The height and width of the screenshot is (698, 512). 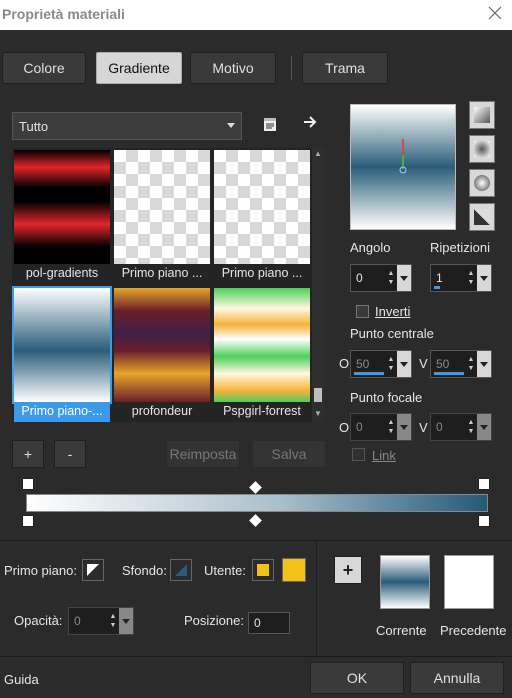 I want to click on tab-motivo: Motivo, so click(x=233, y=68).